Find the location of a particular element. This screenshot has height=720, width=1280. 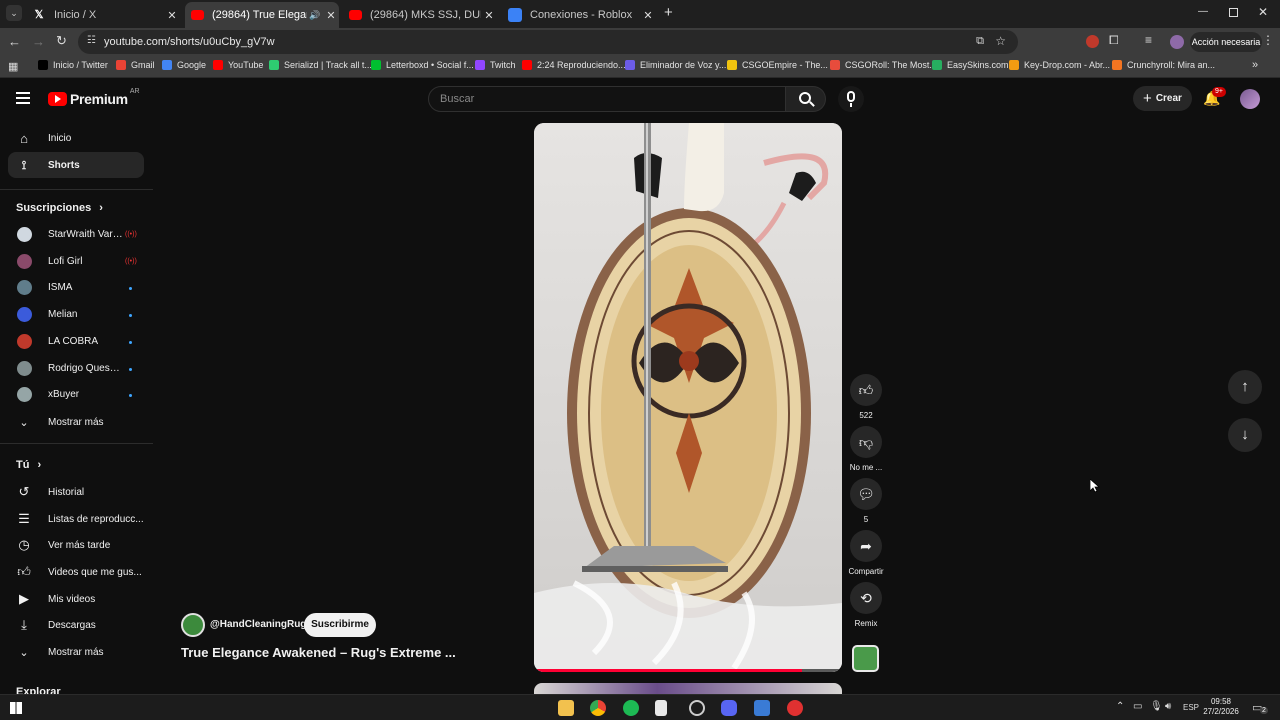

subscriptions-header: Suscripciones › is located at coordinates (59, 208).